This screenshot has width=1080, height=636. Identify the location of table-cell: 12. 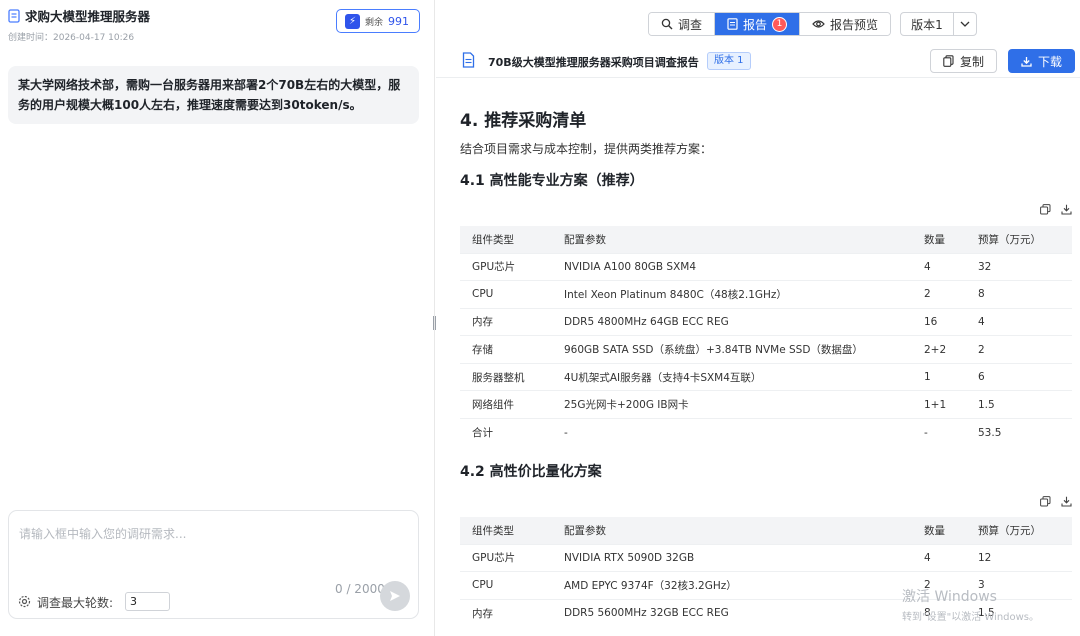
(1019, 557).